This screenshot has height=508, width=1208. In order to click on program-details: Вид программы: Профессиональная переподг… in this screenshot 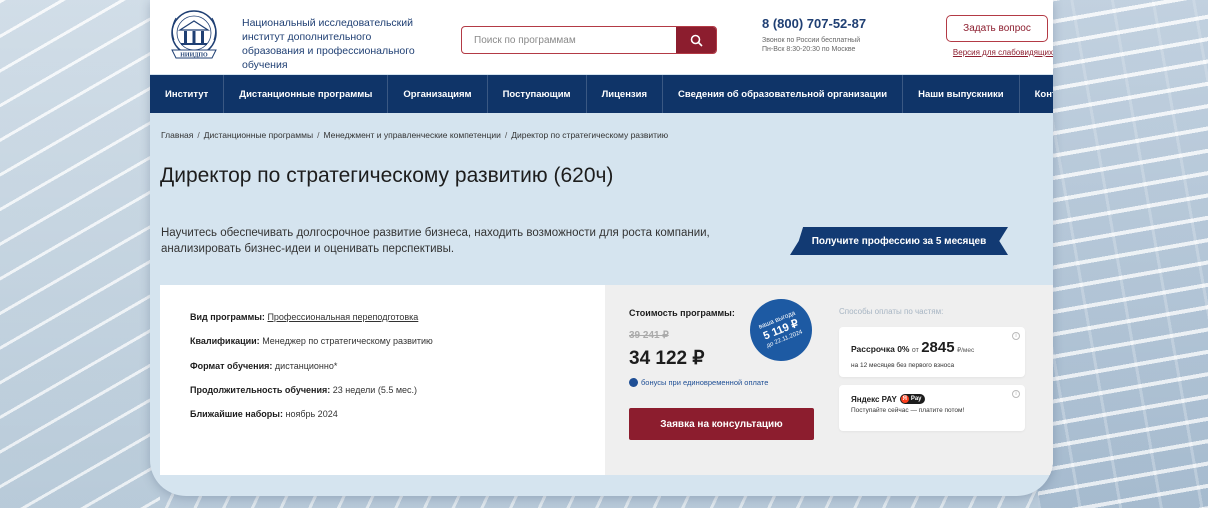, I will do `click(382, 380)`.